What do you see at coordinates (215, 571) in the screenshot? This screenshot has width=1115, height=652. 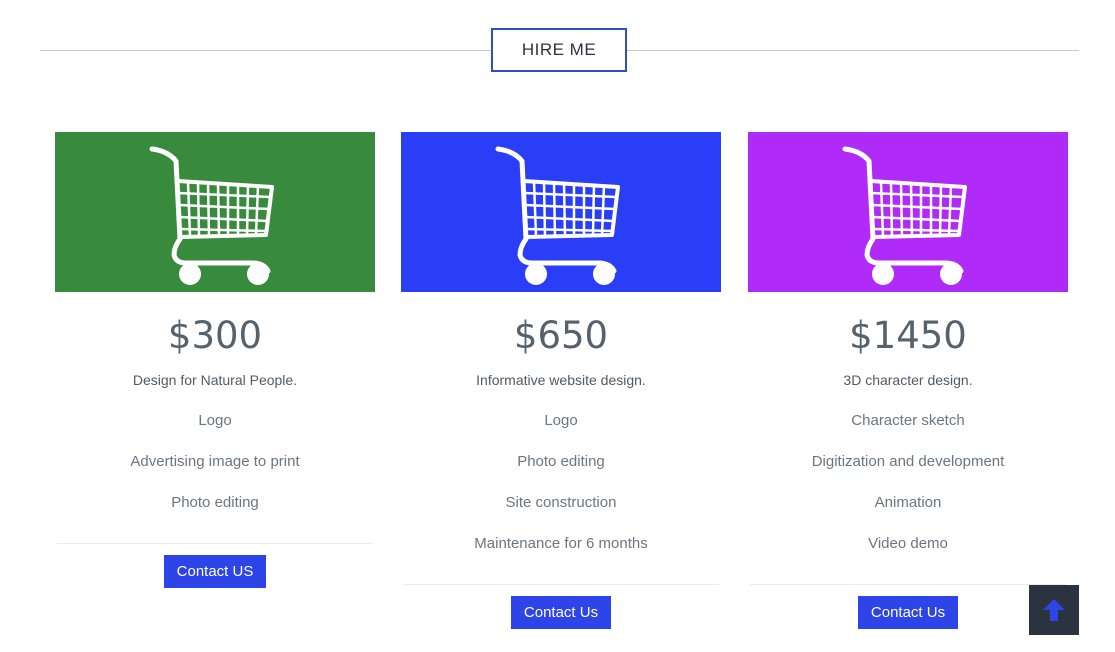 I see `contact-button: Contact US` at bounding box center [215, 571].